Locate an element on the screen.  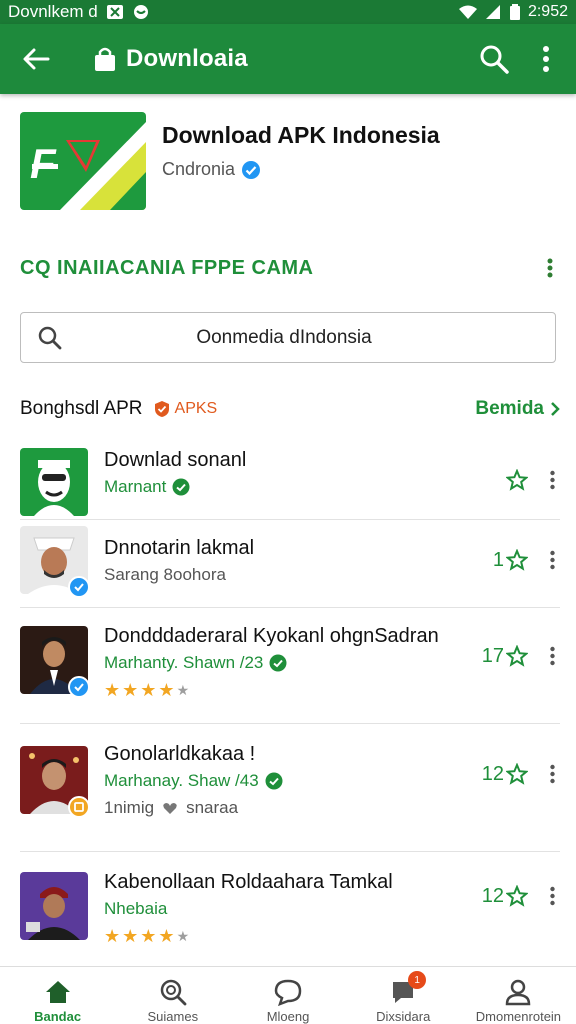
shopping-bag-icon is located at coordinates (105, 59).